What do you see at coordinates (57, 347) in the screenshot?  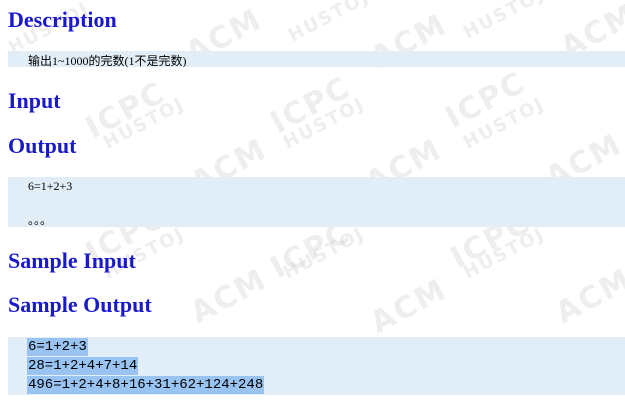 I see `sample-output-line: 6=1+2+3` at bounding box center [57, 347].